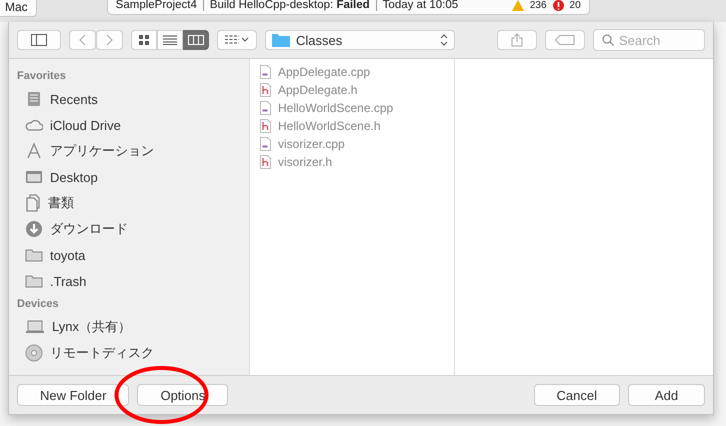  I want to click on add-button: Add, so click(666, 395).